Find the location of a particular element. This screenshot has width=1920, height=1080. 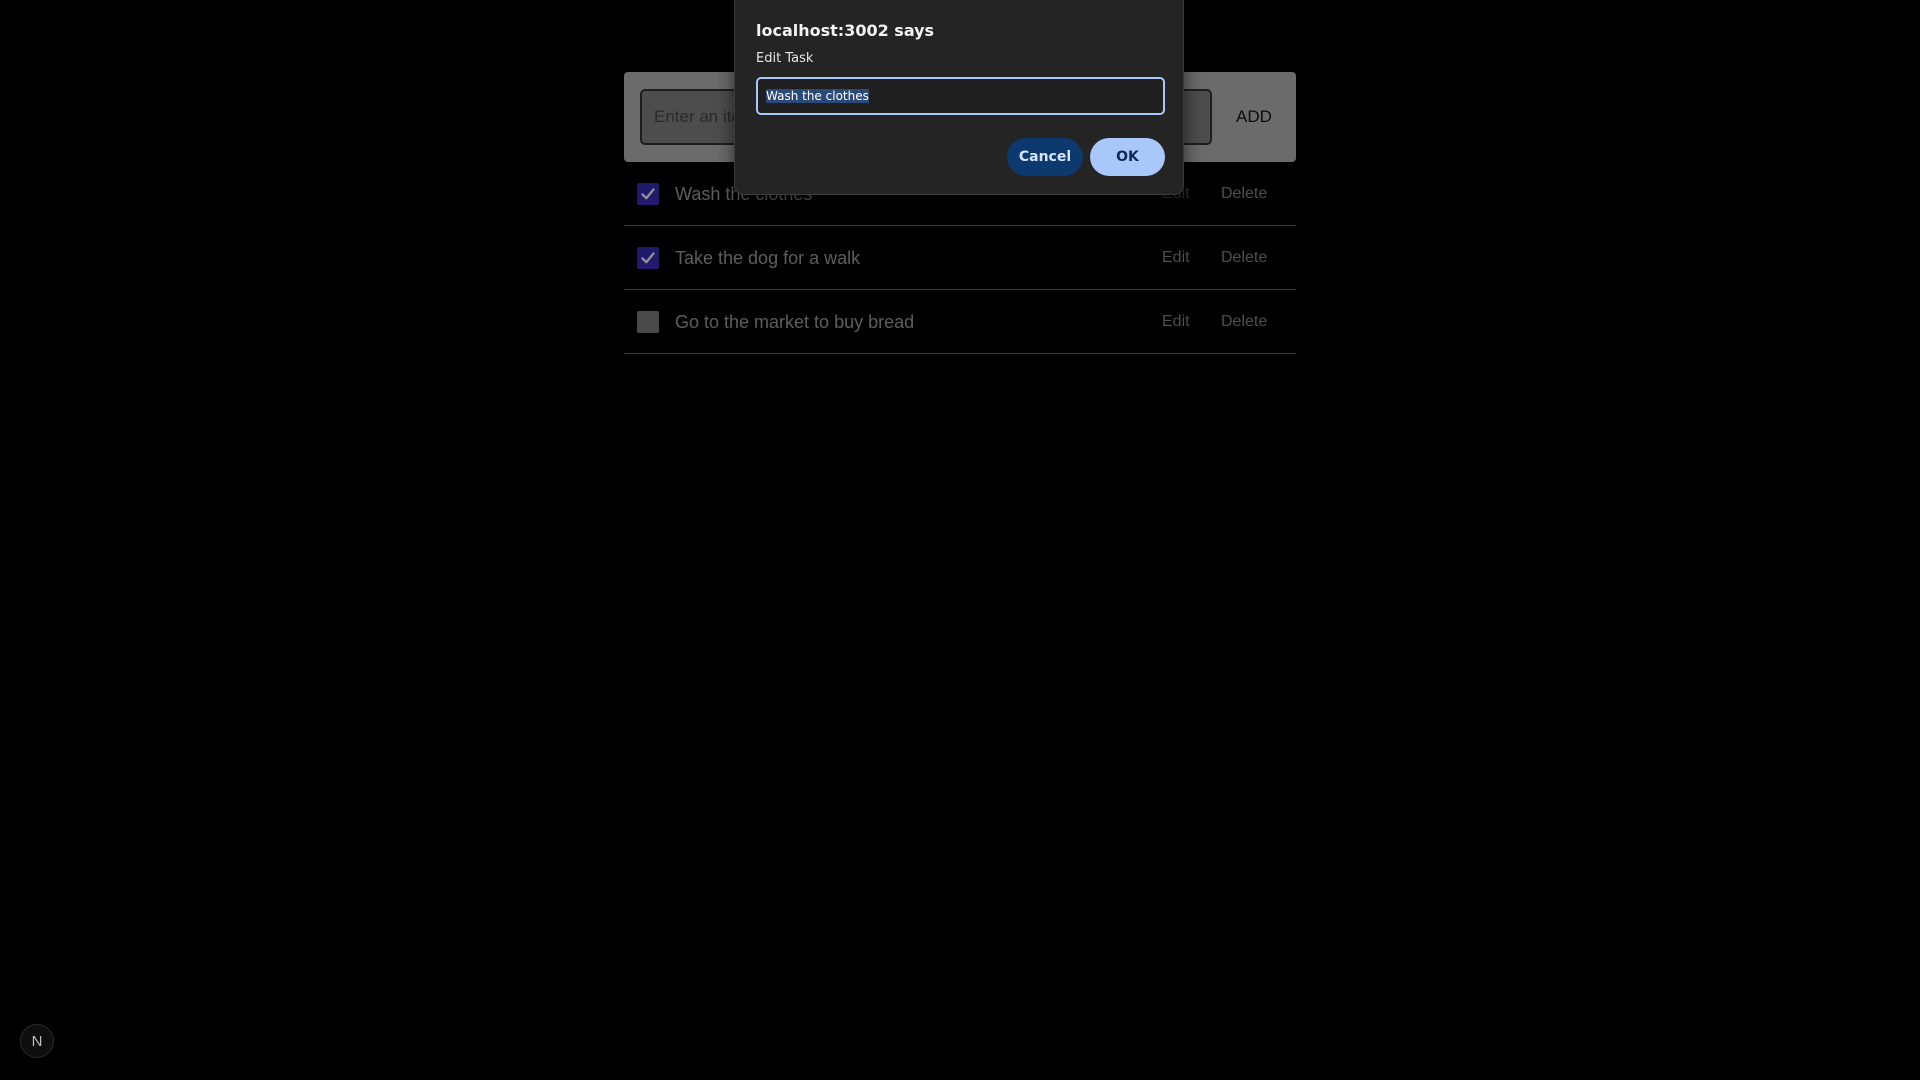

ok-button: OK is located at coordinates (1127, 157).